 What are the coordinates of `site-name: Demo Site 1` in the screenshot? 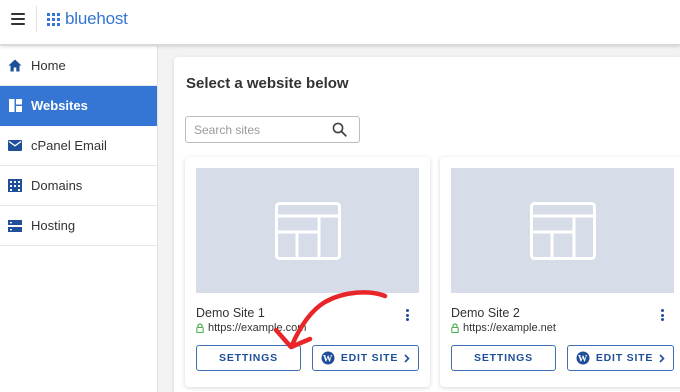 It's located at (230, 313).